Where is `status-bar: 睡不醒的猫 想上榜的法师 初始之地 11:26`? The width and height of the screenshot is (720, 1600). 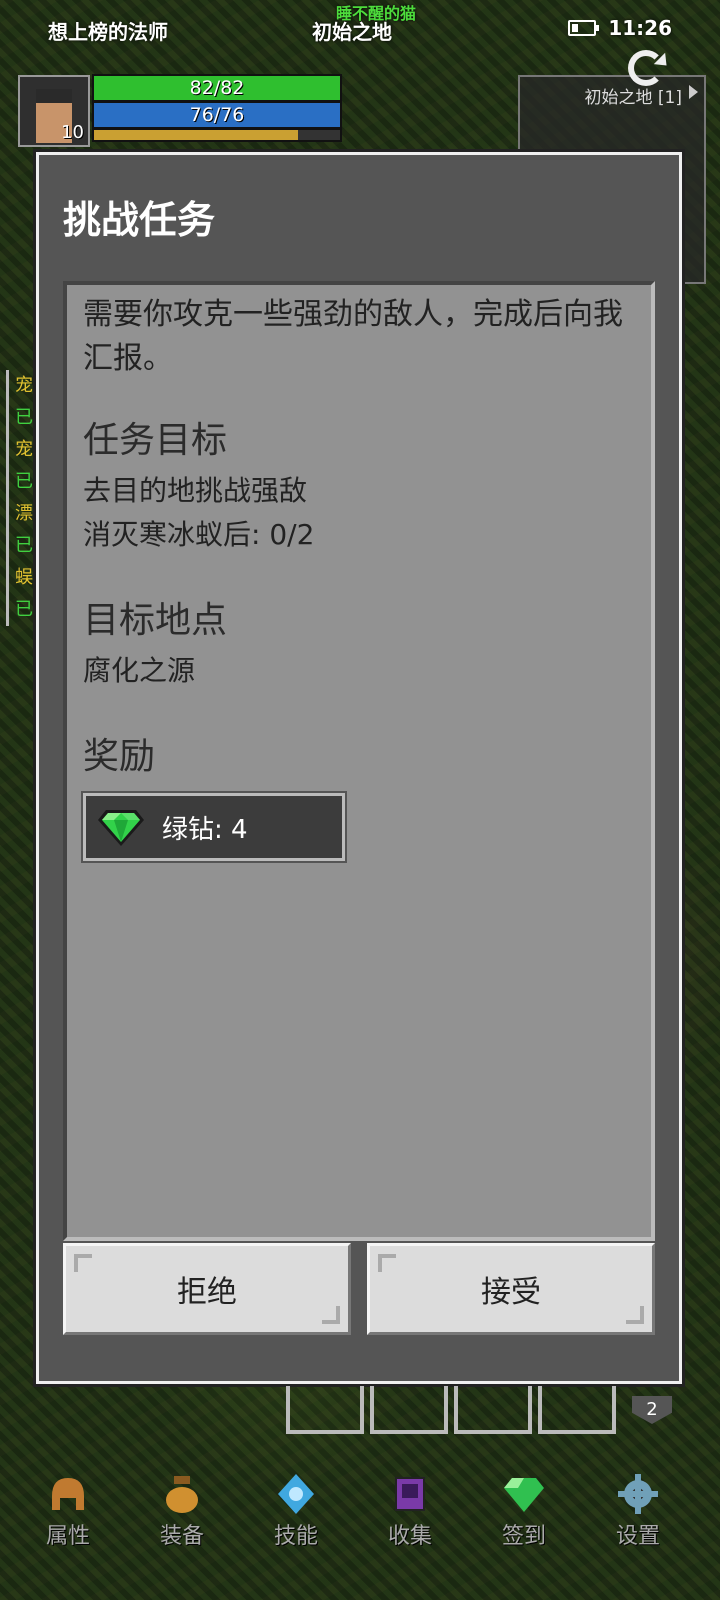
status-bar: 睡不醒的猫 想上榜的法师 初始之地 11:26 is located at coordinates (360, 25).